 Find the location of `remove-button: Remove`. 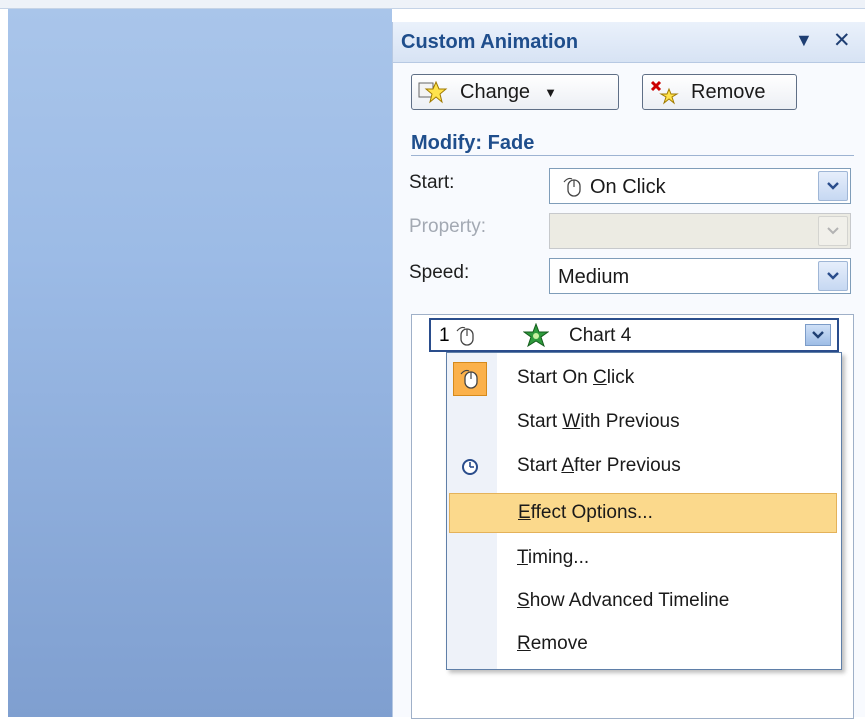

remove-button: Remove is located at coordinates (719, 92).